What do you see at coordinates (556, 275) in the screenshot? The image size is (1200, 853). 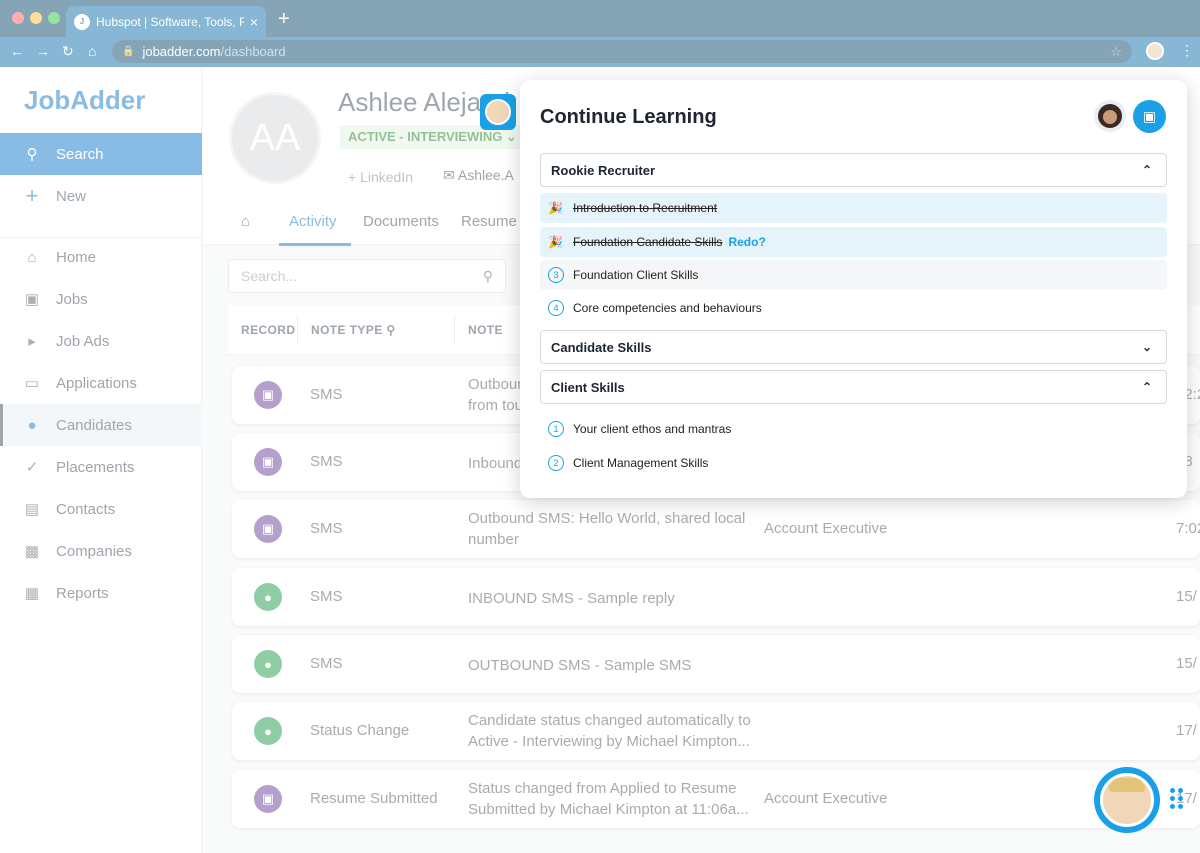 I see `lesson-number-badge: 3` at bounding box center [556, 275].